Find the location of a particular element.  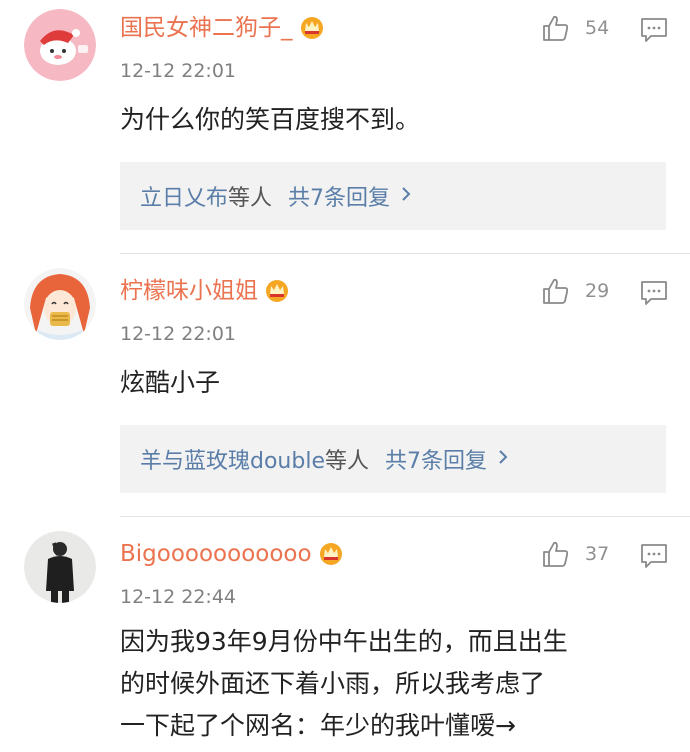

like-button: 54 is located at coordinates (575, 28).